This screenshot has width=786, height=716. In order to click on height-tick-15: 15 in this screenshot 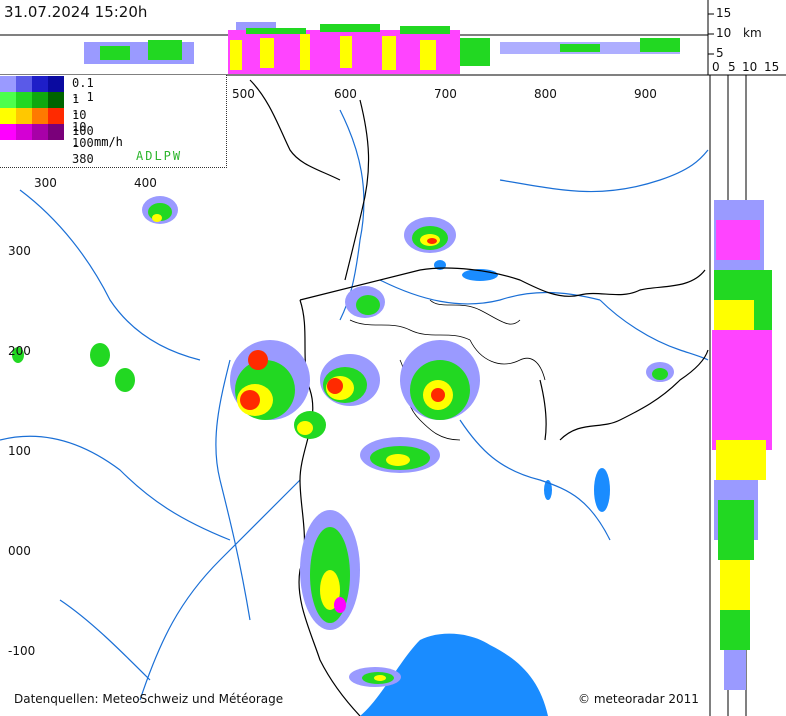, I will do `click(724, 13)`.